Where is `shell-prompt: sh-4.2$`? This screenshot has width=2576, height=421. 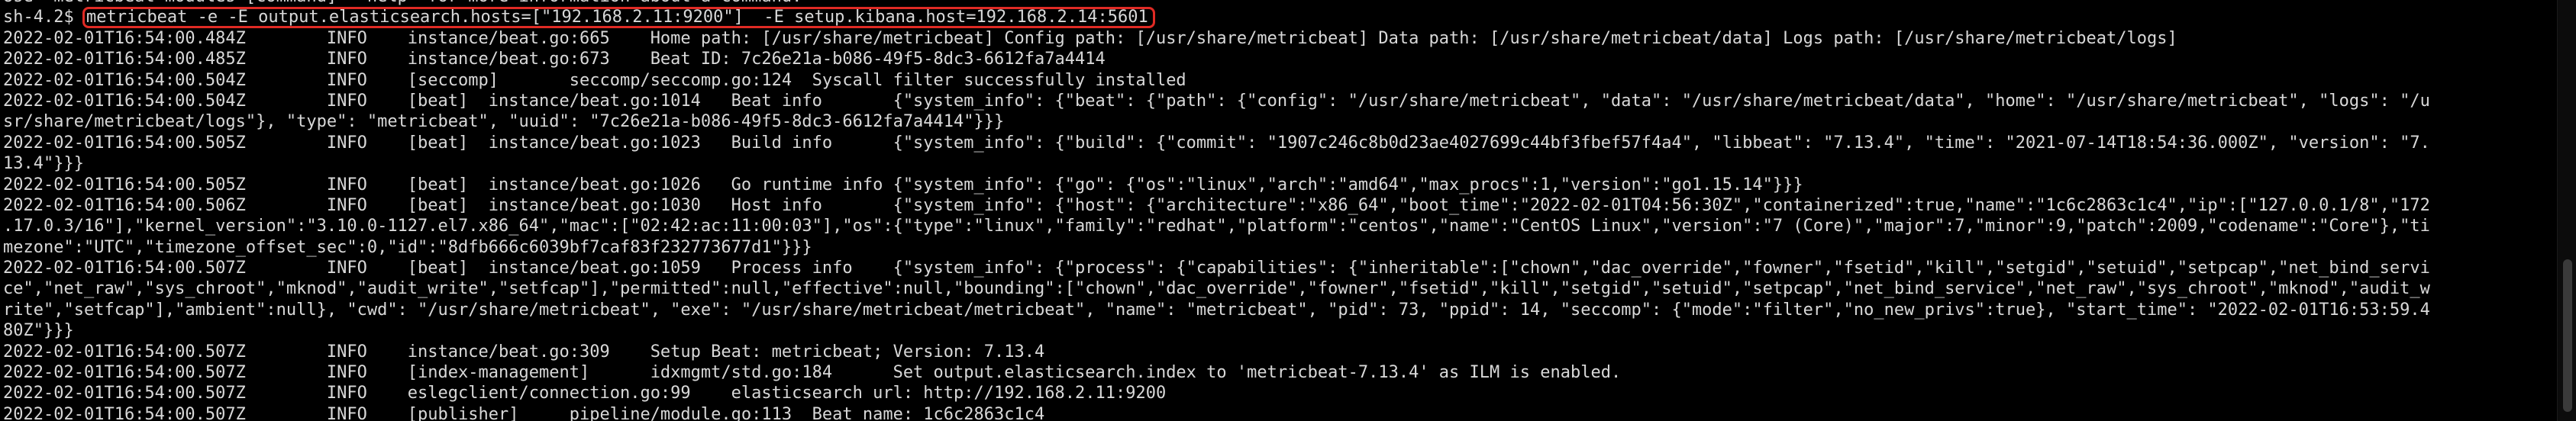 shell-prompt: sh-4.2$ is located at coordinates (43, 17).